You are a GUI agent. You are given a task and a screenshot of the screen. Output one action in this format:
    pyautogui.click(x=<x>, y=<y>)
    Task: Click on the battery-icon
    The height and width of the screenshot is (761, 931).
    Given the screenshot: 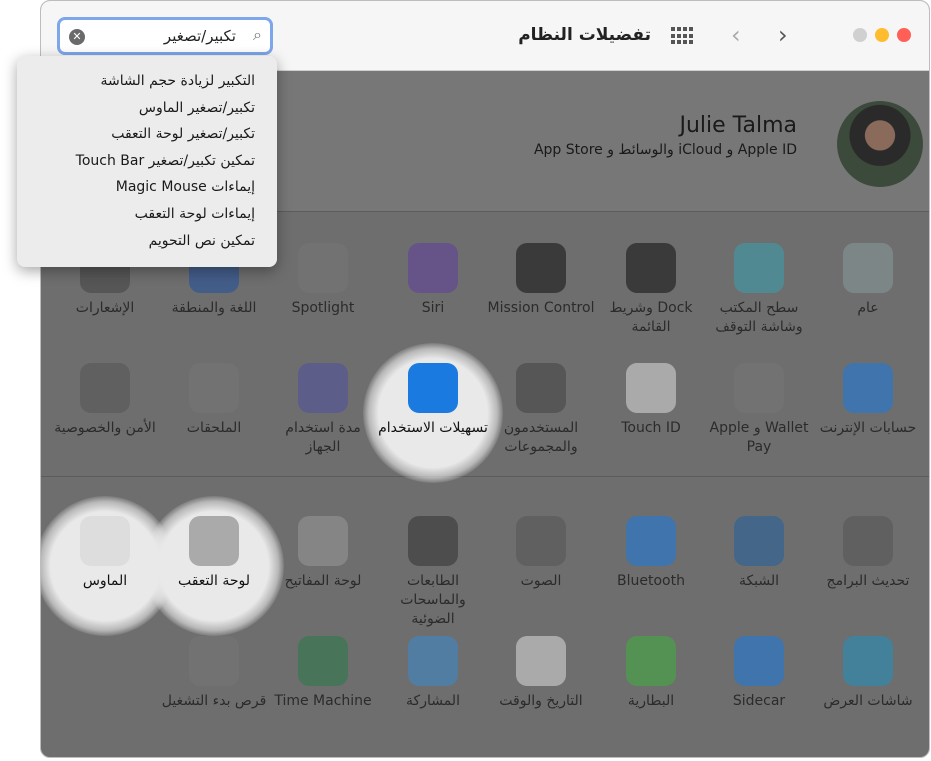 What is the action you would take?
    pyautogui.click(x=651, y=661)
    